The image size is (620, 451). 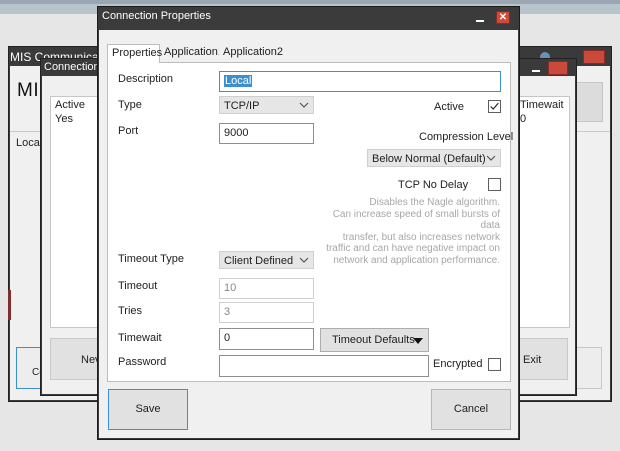 What do you see at coordinates (140, 338) in the screenshot?
I see `timewait-label: Timewait` at bounding box center [140, 338].